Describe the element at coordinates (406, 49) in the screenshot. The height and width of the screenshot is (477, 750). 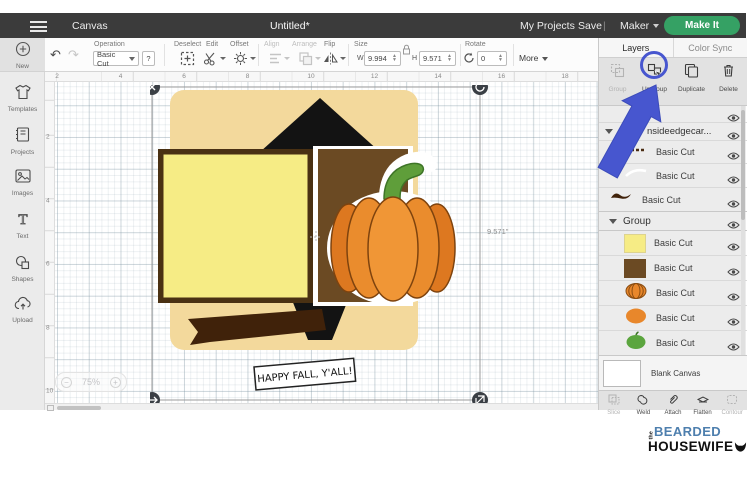
I see `size-lock-icon` at that location.